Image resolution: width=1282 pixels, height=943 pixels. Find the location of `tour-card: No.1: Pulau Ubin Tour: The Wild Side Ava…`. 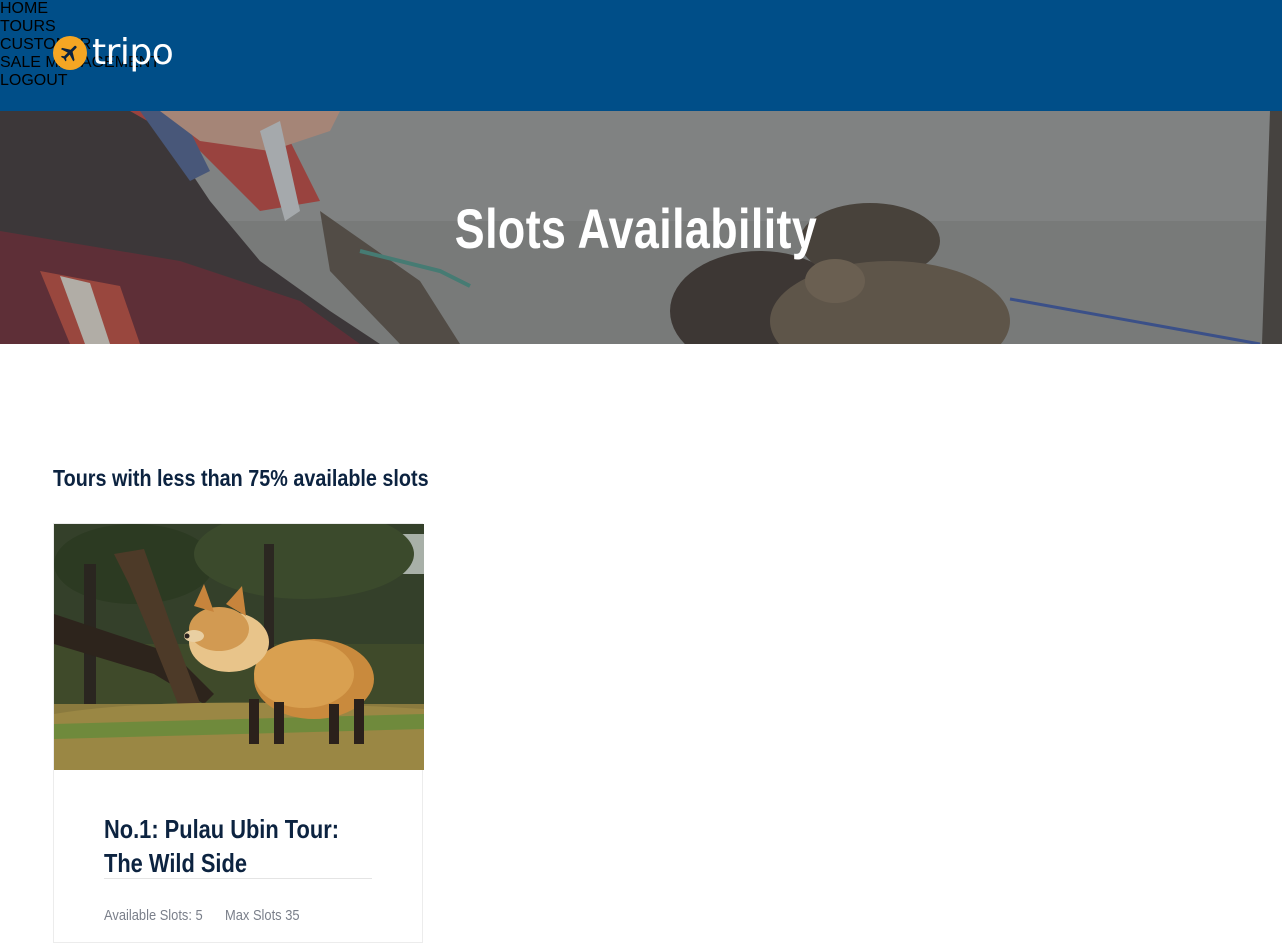

tour-card: No.1: Pulau Ubin Tour: The Wild Side Ava… is located at coordinates (238, 733).